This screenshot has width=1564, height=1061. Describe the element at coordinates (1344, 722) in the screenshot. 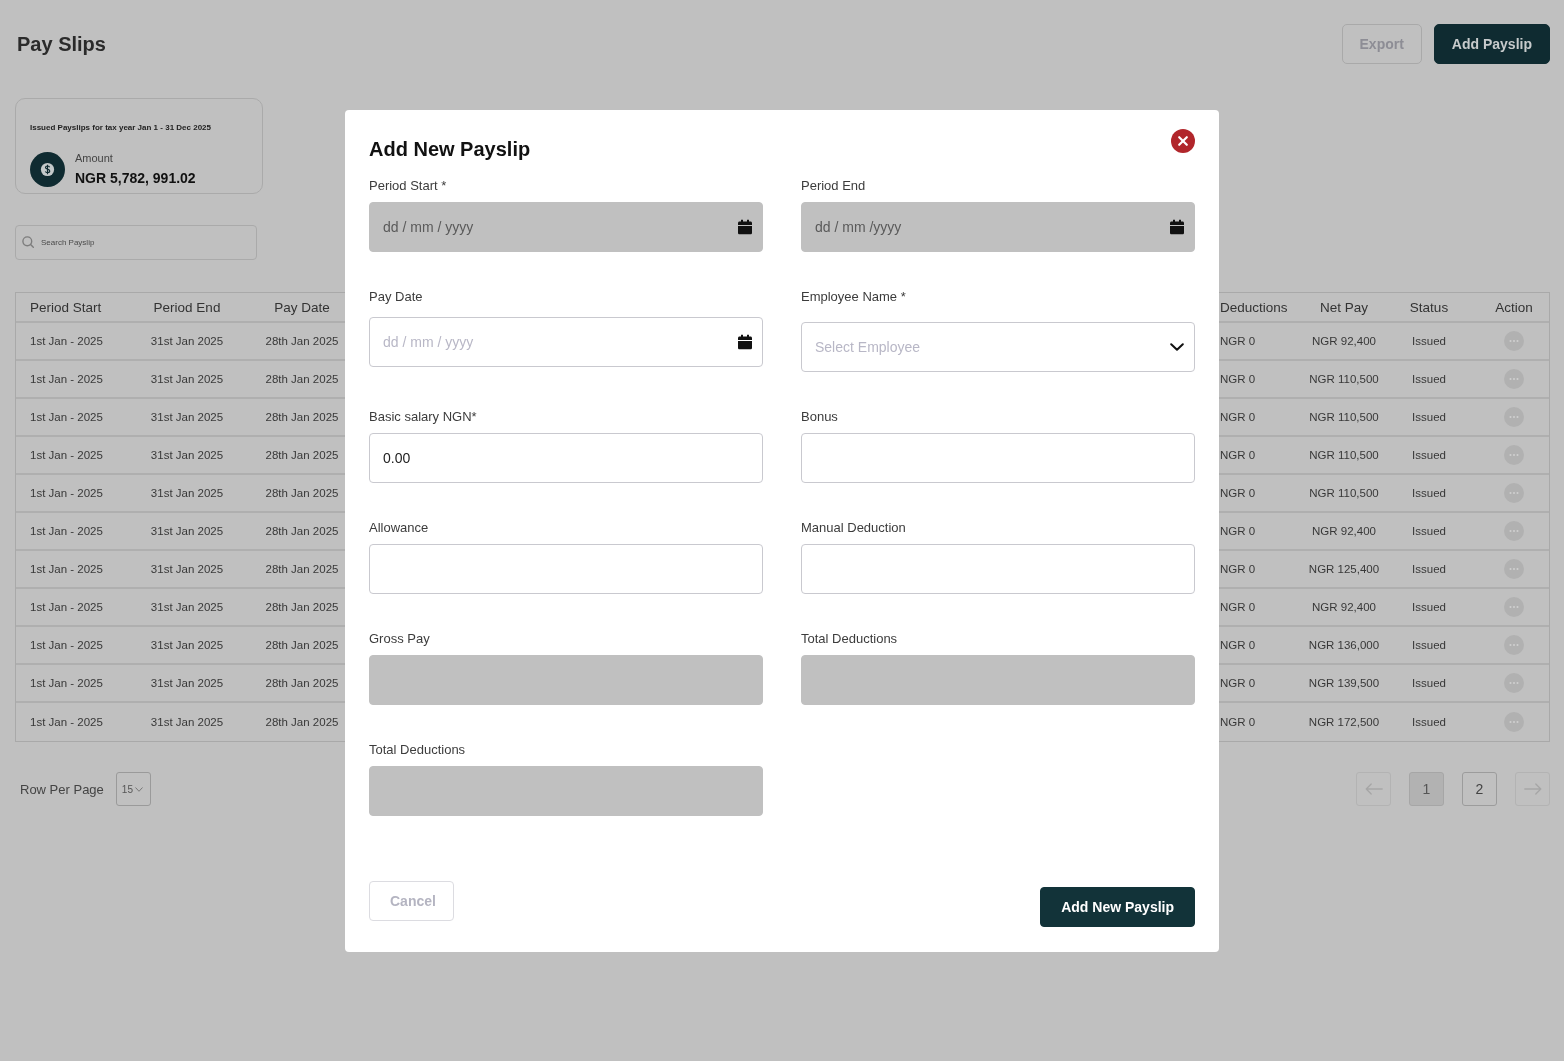

I see `table-cell: NGR 172,500` at that location.